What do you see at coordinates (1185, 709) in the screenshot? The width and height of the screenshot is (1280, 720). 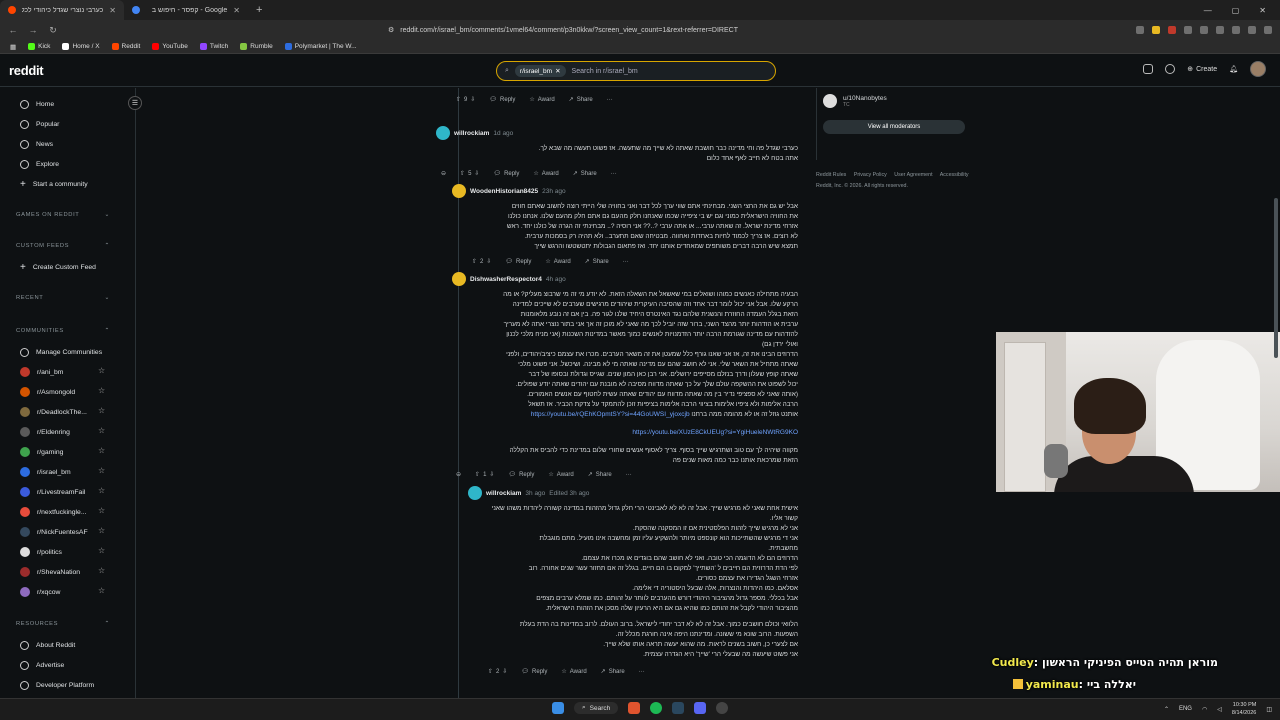 I see `lang-indicator: ENG` at bounding box center [1185, 709].